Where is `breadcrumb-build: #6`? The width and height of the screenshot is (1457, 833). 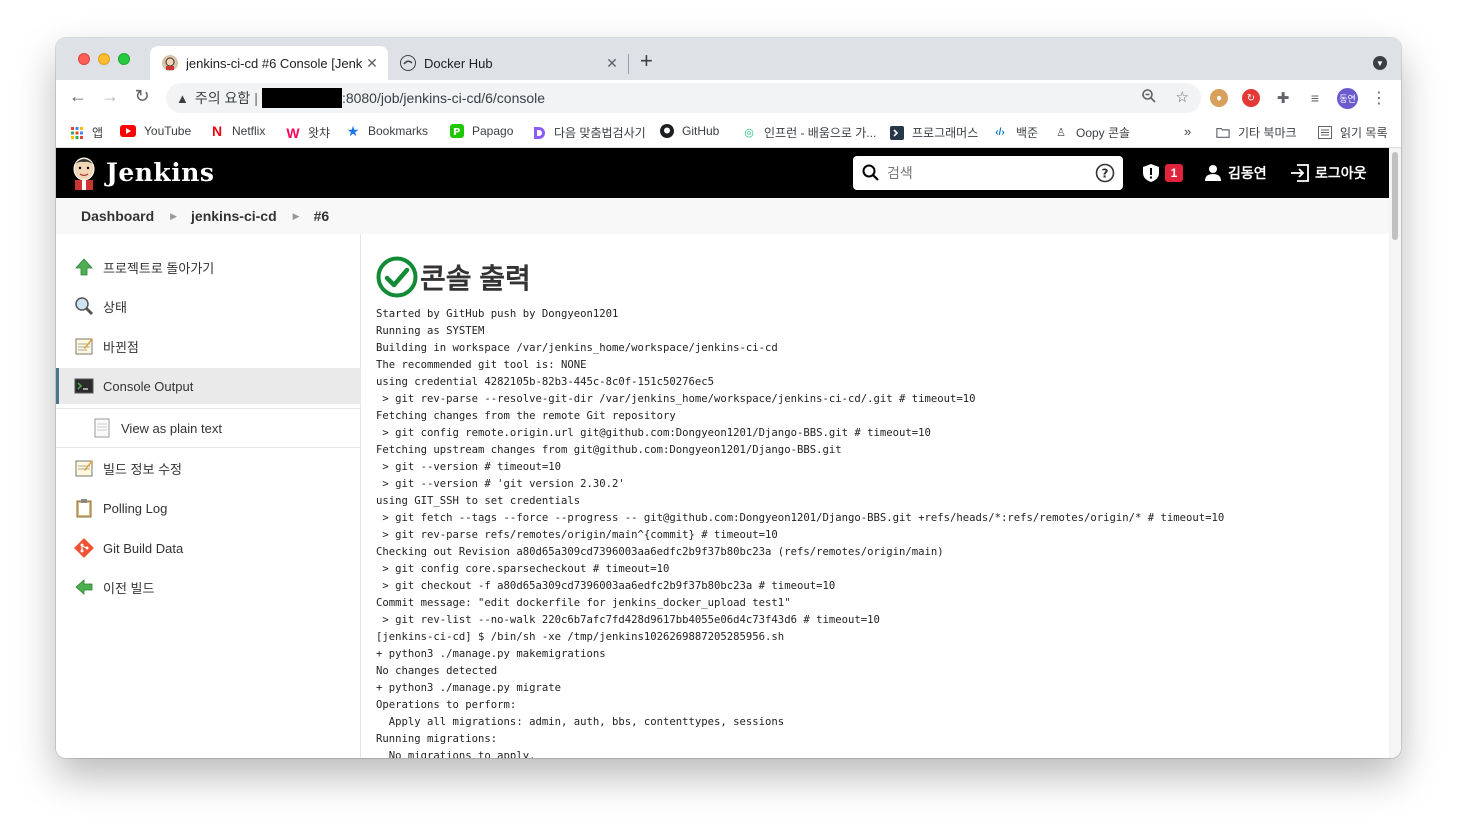 breadcrumb-build: #6 is located at coordinates (322, 216).